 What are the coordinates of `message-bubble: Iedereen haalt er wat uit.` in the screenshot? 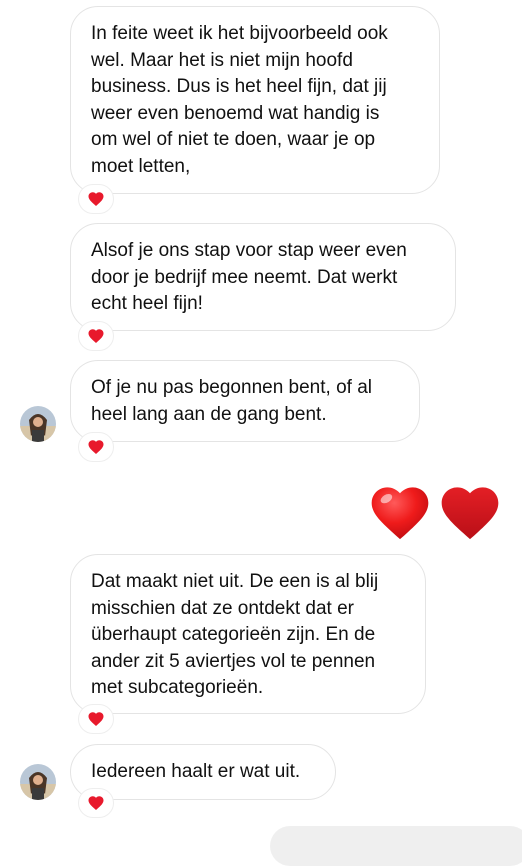 It's located at (203, 772).